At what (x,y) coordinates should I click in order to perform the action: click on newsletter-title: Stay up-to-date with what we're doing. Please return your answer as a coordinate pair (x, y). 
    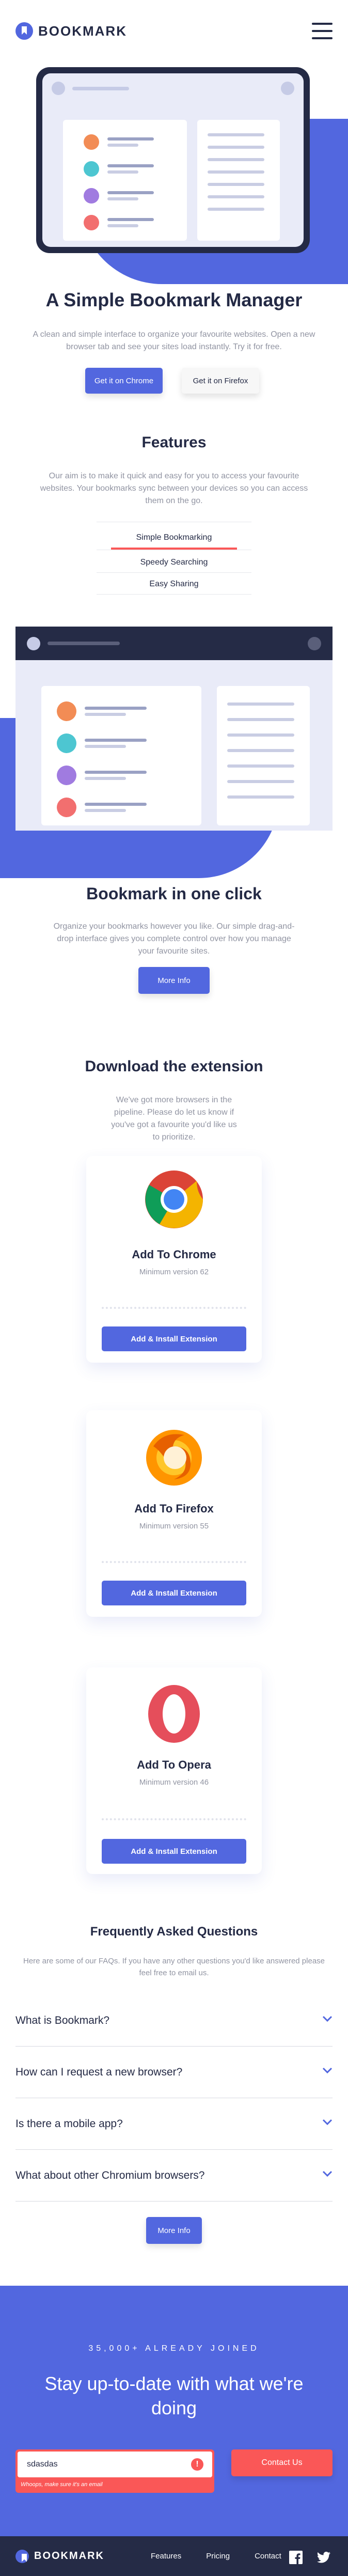
    Looking at the image, I should click on (174, 2396).